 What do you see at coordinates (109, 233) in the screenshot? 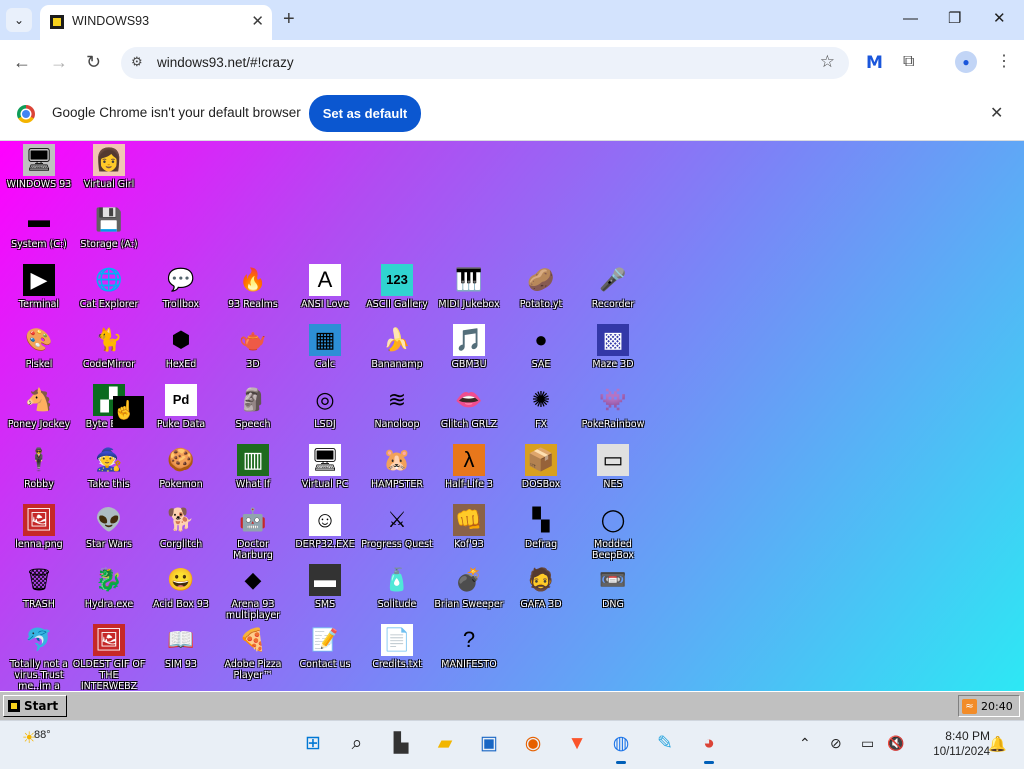
I see `desktop-icon: 💾 Storage (A:)` at bounding box center [109, 233].